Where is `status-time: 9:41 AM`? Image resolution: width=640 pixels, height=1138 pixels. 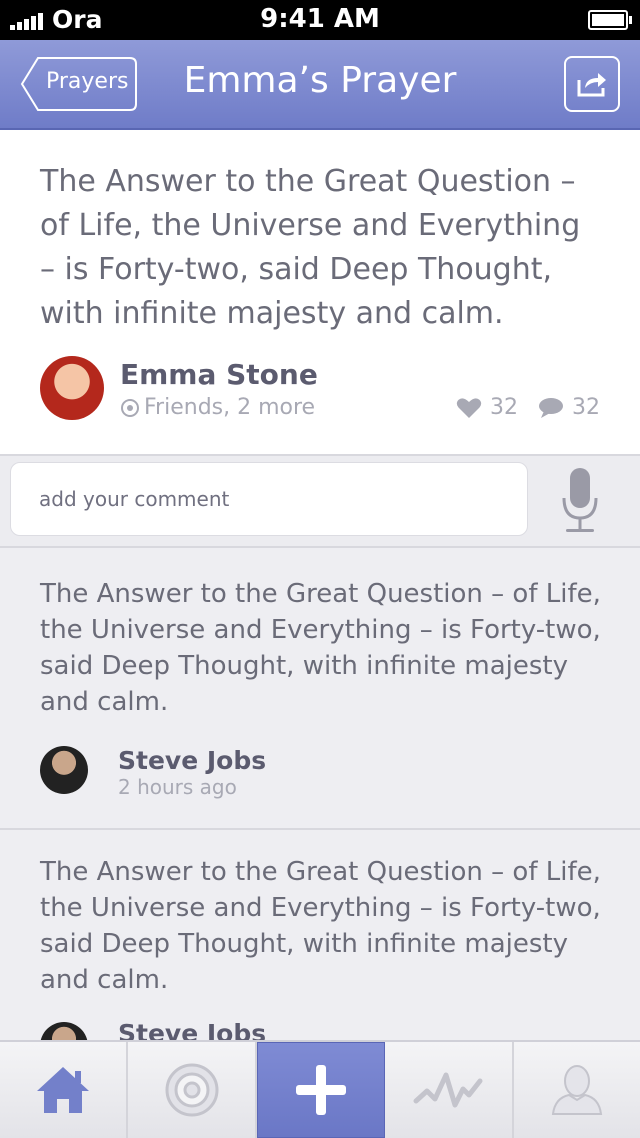 status-time: 9:41 AM is located at coordinates (320, 19).